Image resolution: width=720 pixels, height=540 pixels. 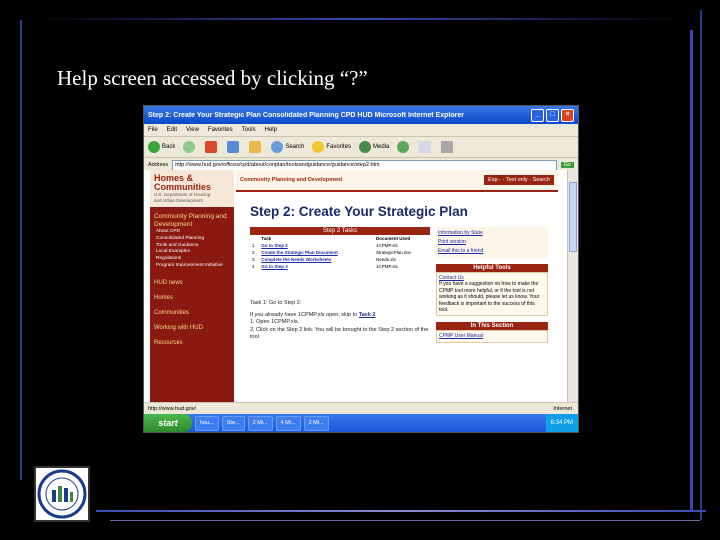 What do you see at coordinates (192, 298) in the screenshot?
I see `sidebar-item-homes: Homes` at bounding box center [192, 298].